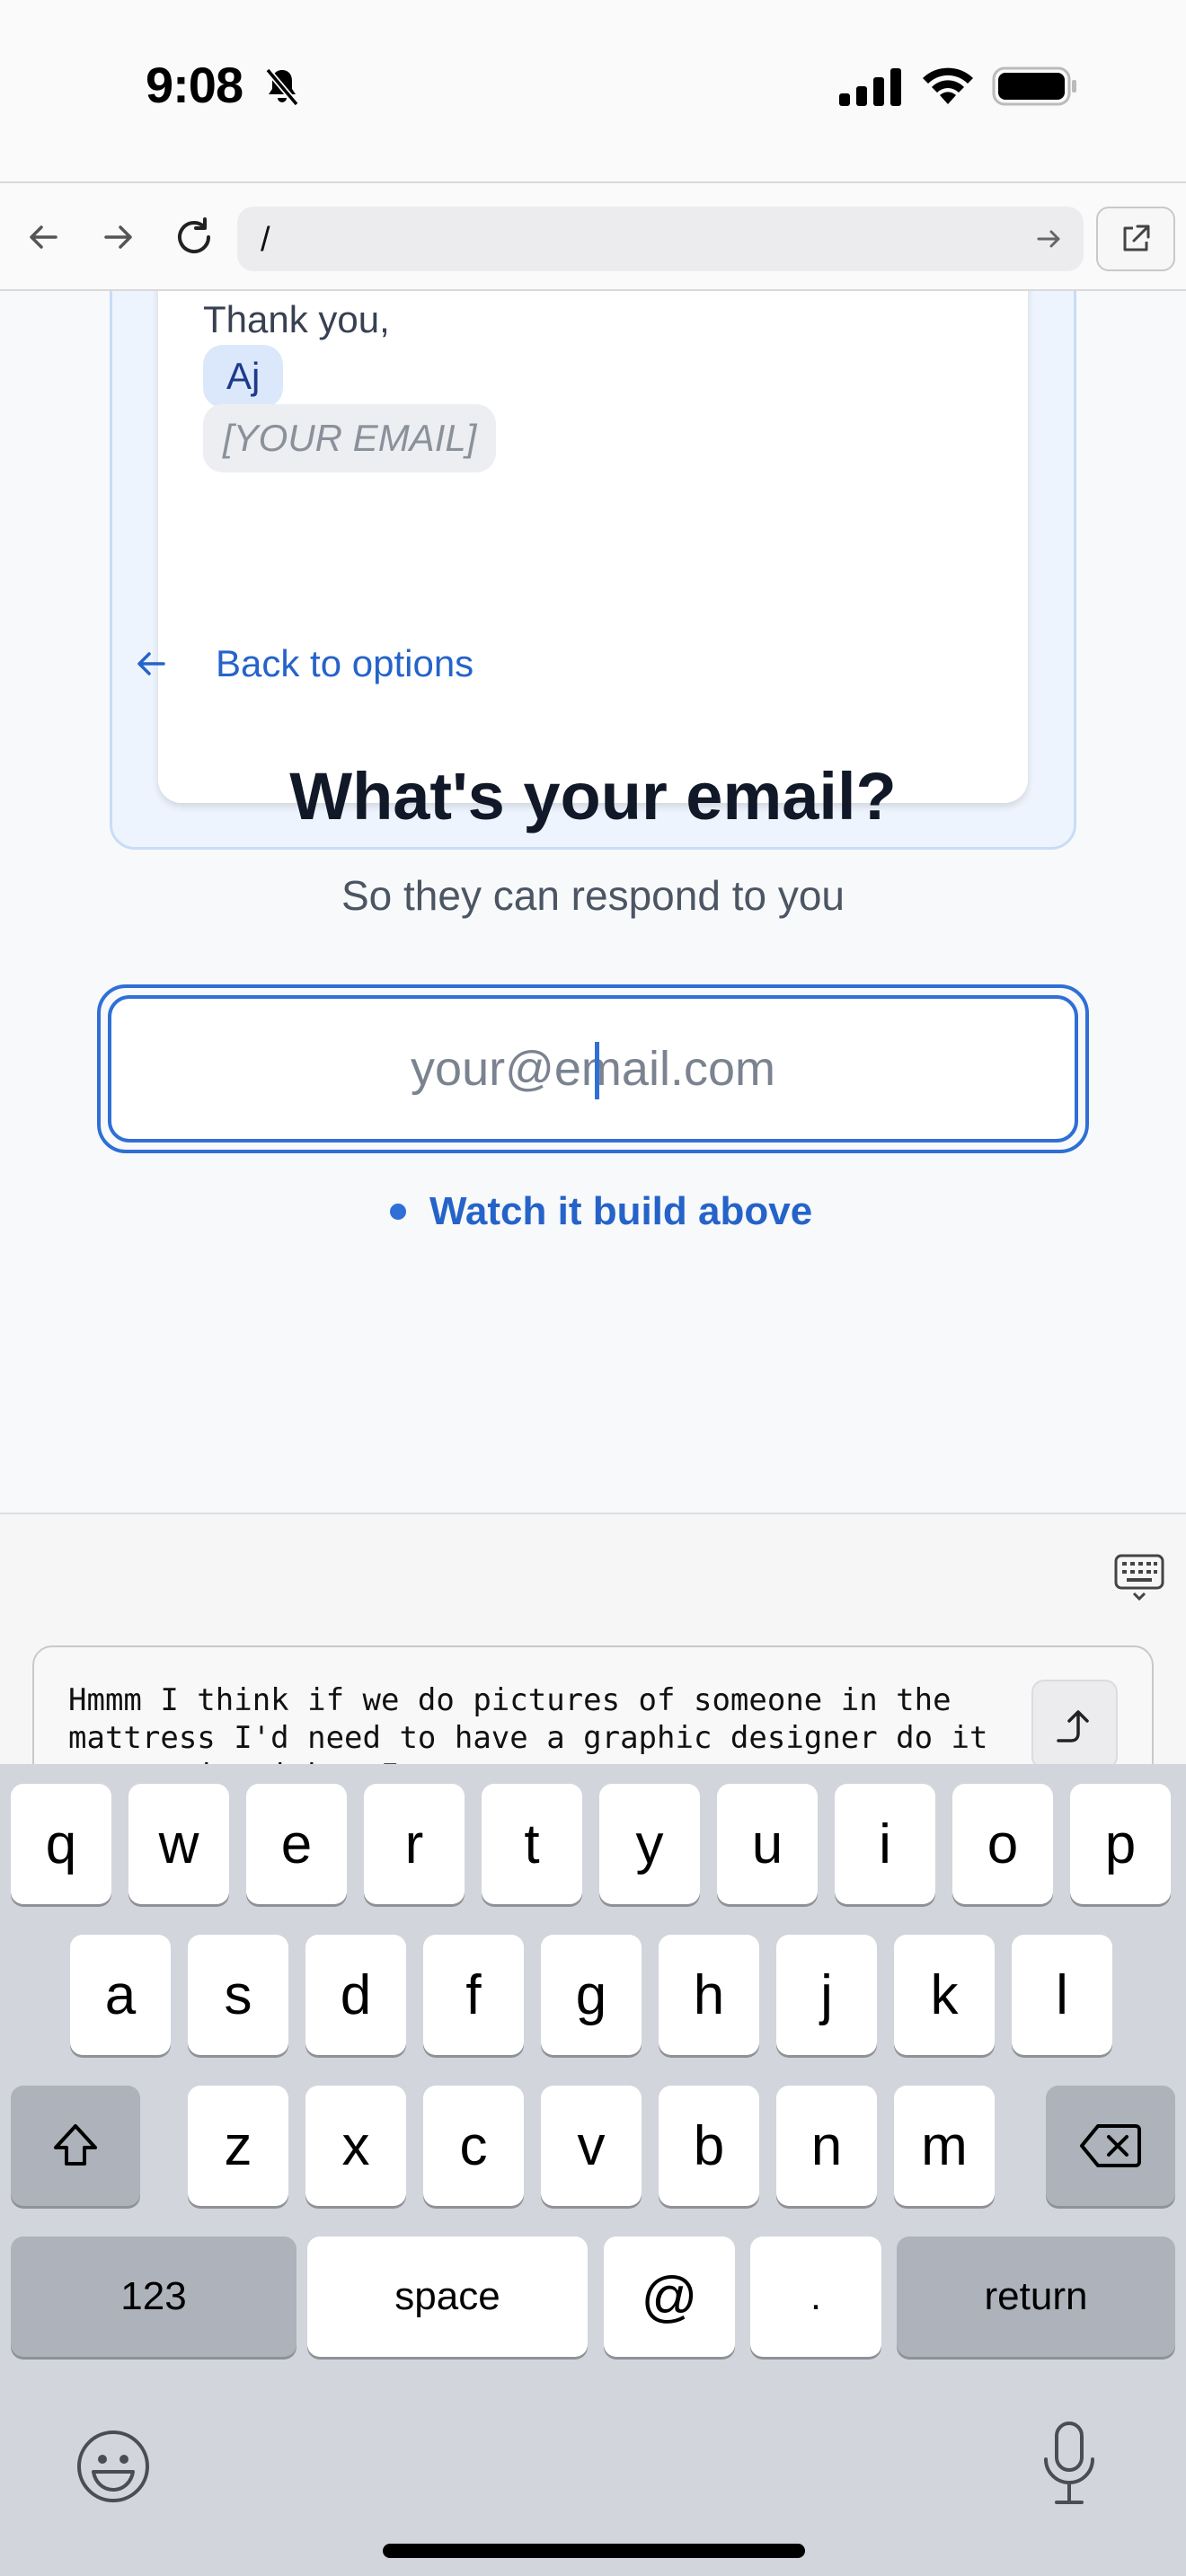  I want to click on emoji-icon, so click(113, 2466).